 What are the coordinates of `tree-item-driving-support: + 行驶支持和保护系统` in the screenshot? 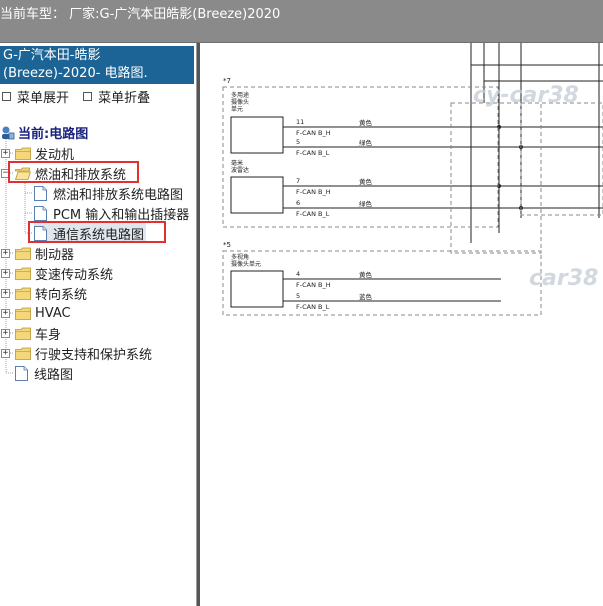 It's located at (76, 353).